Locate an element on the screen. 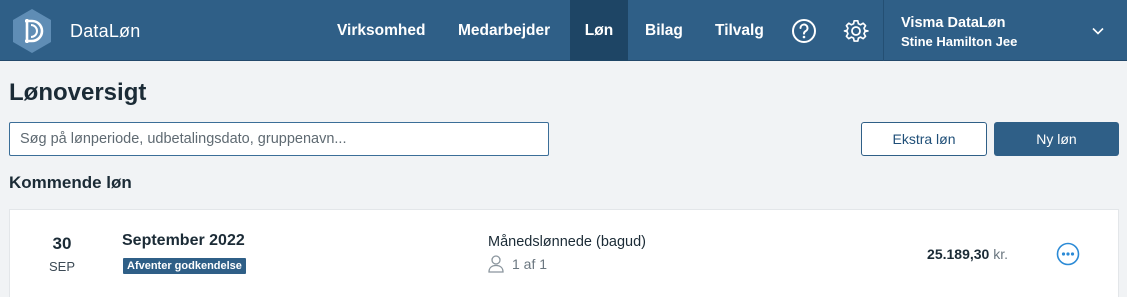  nav-virksomhed: Virksomhed is located at coordinates (381, 30).